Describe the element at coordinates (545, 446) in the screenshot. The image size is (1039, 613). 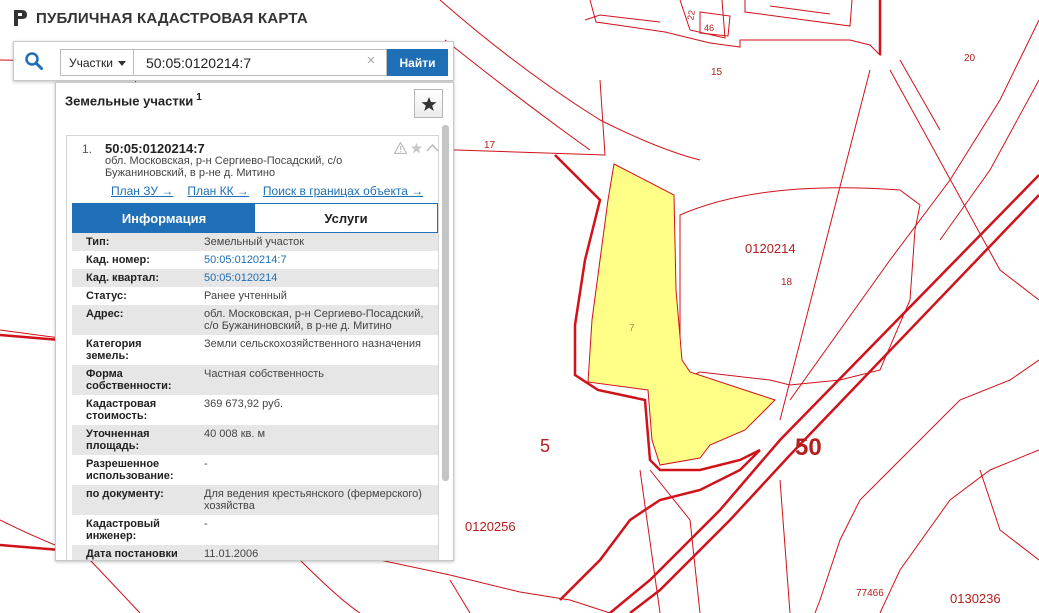
I see `map-label: 5` at that location.